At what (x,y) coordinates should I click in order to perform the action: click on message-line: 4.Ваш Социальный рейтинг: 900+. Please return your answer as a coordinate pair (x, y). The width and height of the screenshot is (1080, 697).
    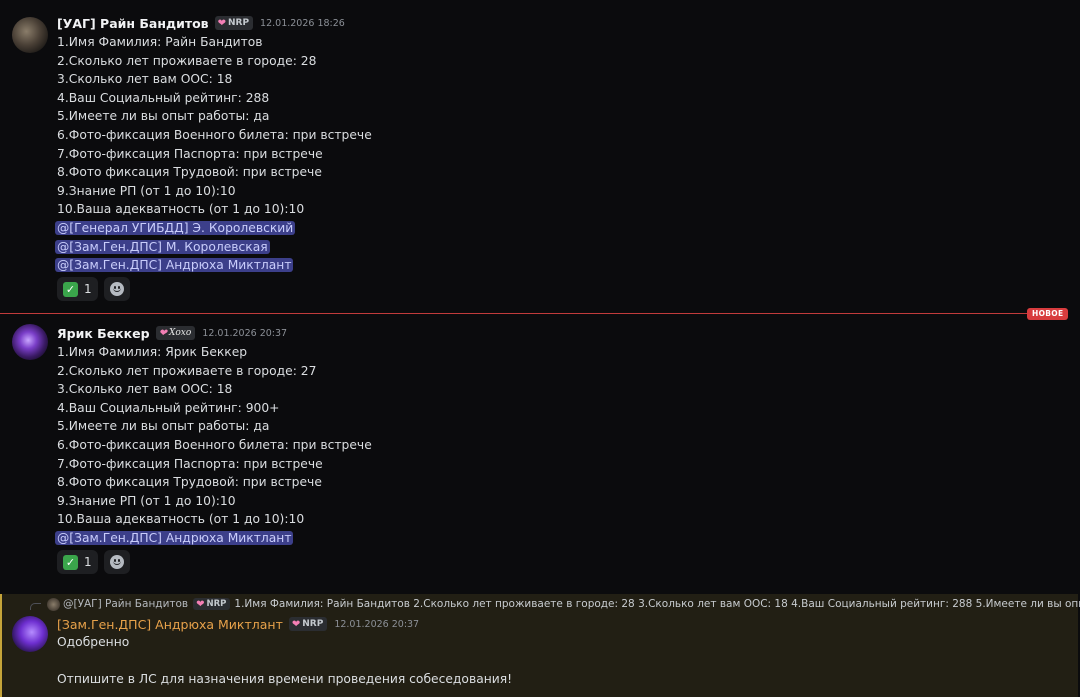
    Looking at the image, I should click on (168, 407).